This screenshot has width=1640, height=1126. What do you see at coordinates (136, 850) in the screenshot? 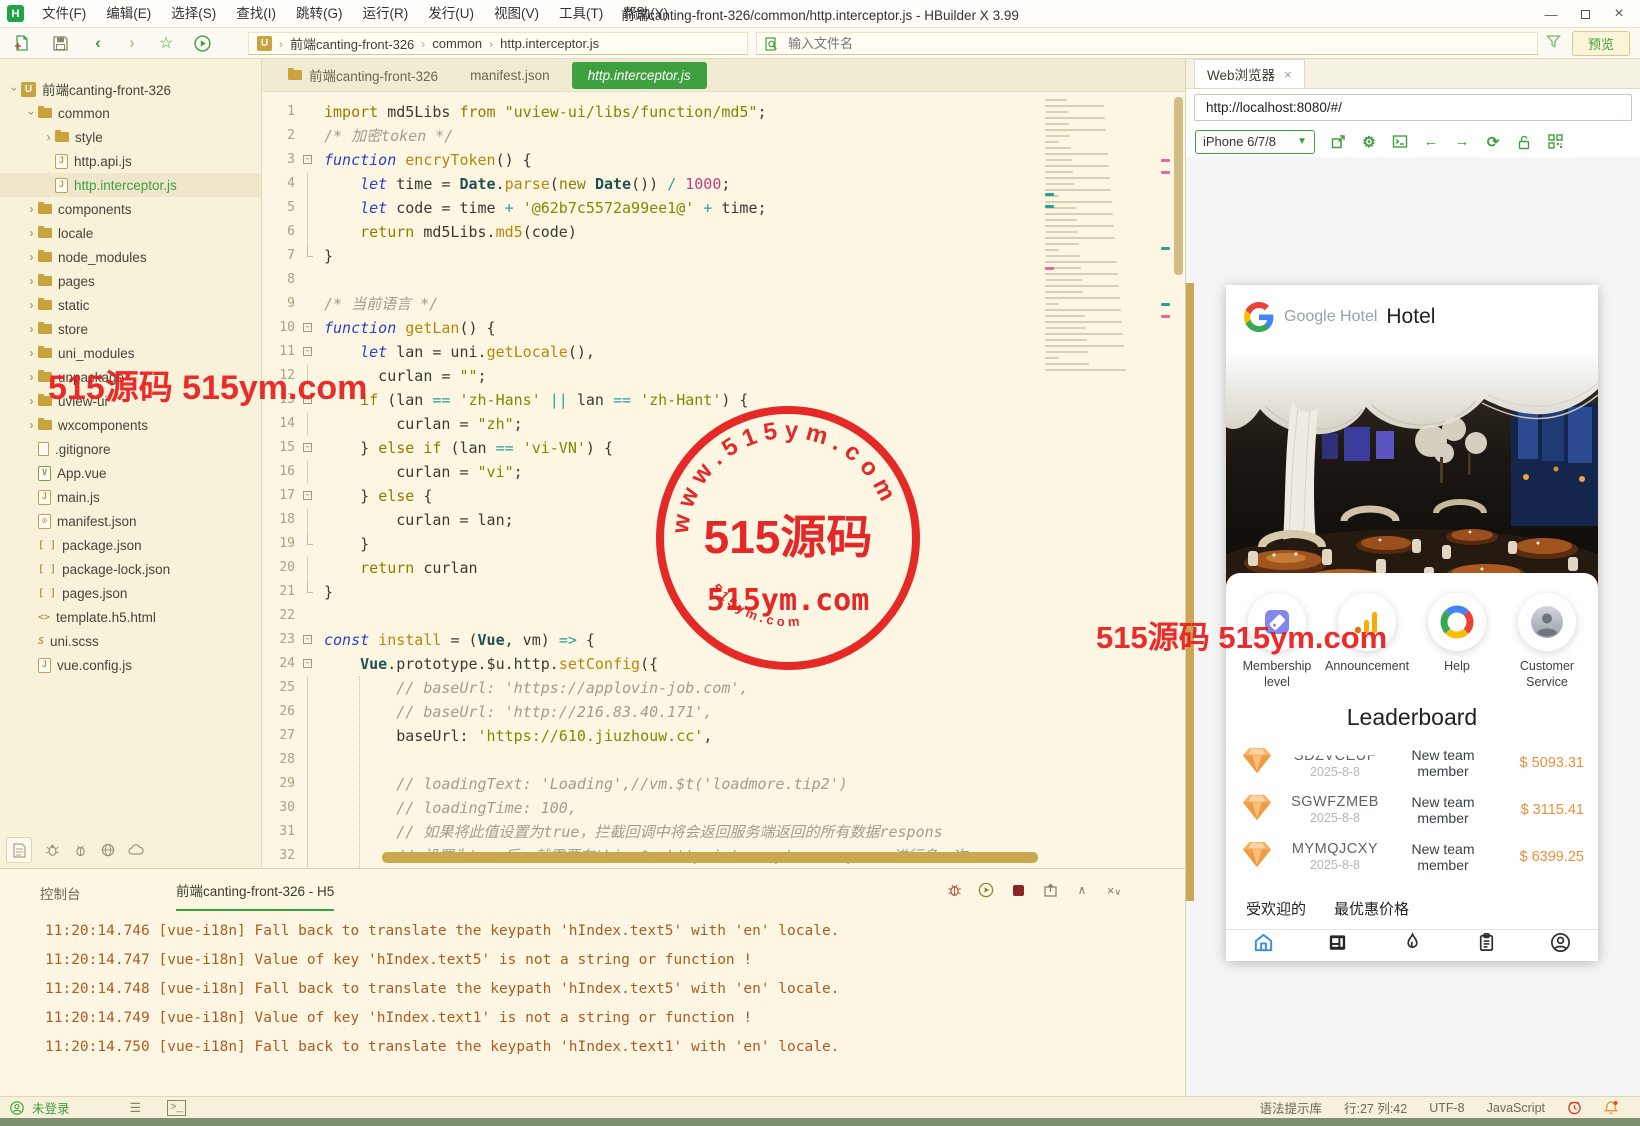
I see `cloud-icon` at bounding box center [136, 850].